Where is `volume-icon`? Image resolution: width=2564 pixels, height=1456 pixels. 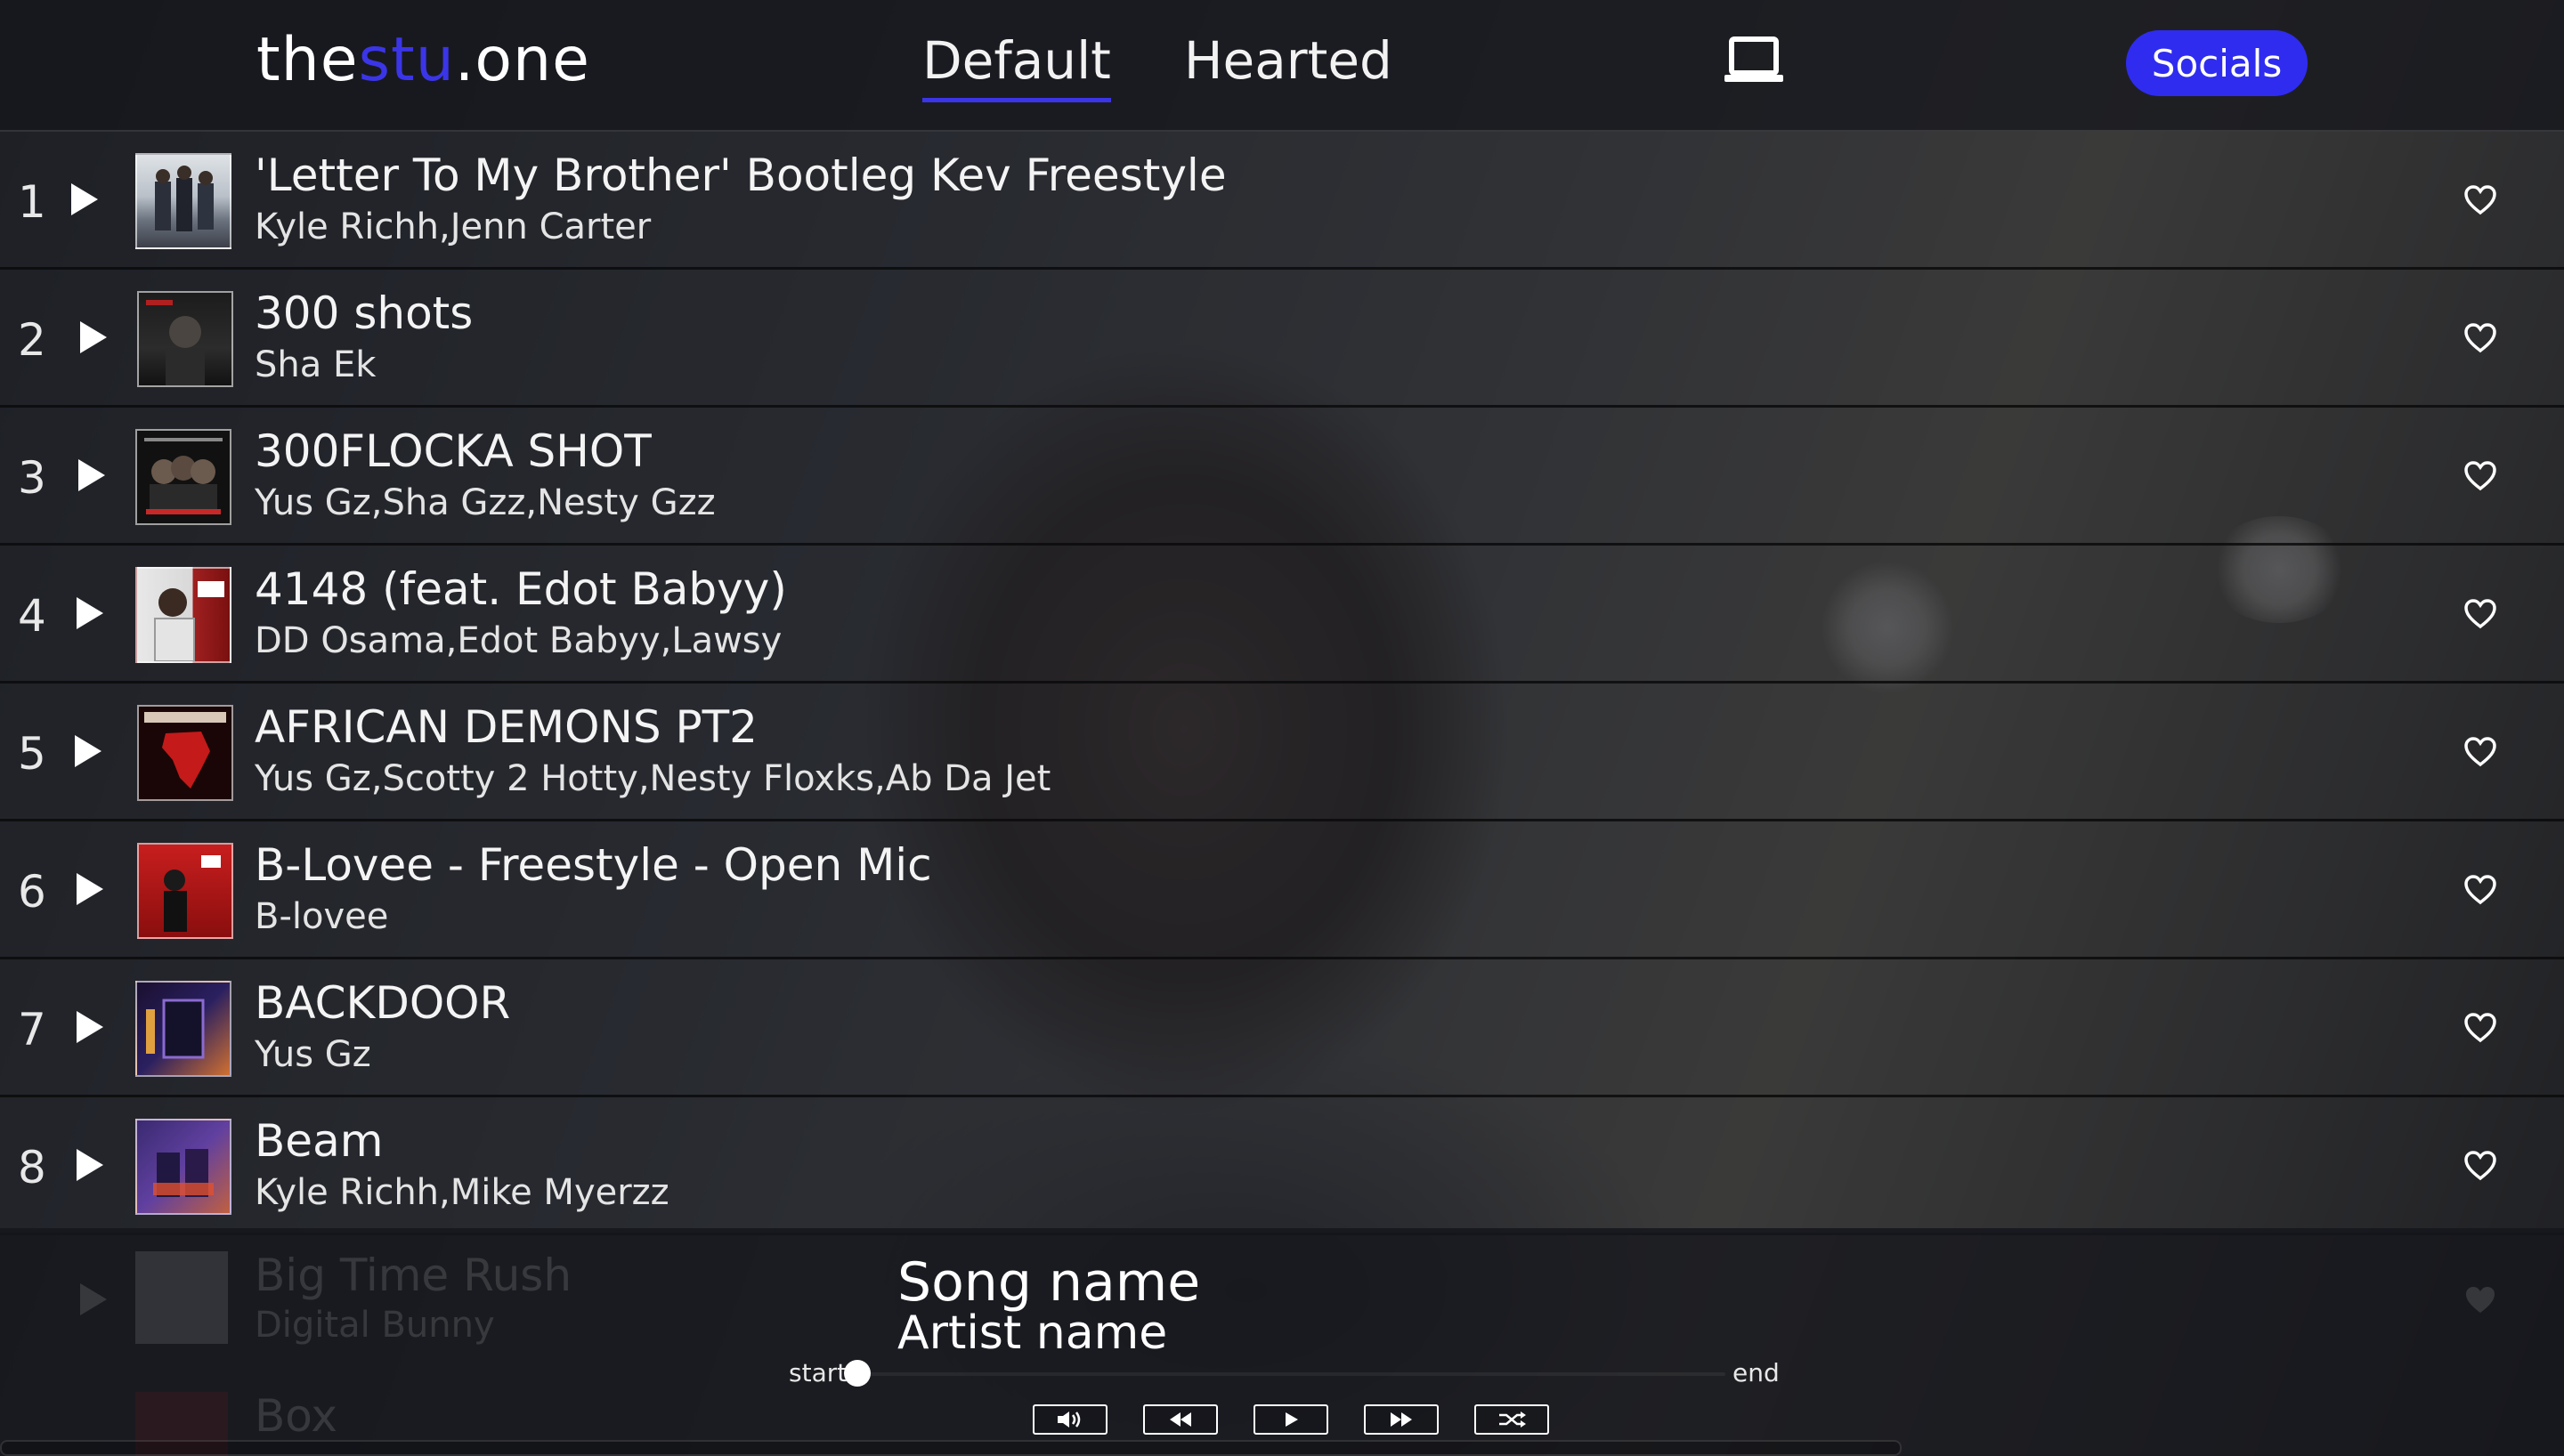 volume-icon is located at coordinates (1069, 1420).